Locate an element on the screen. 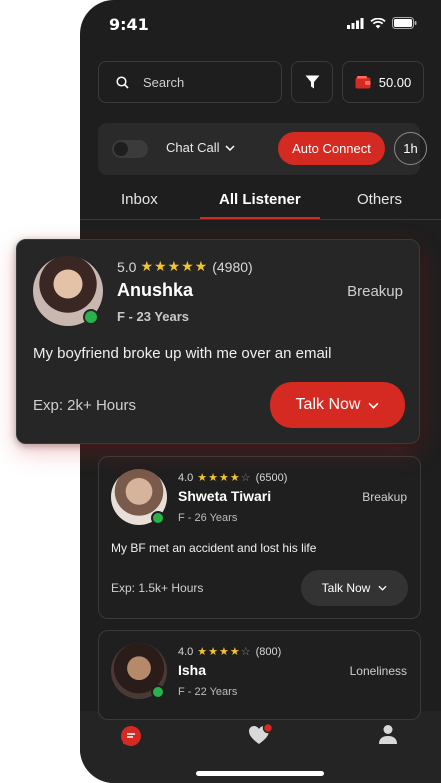 Image resolution: width=441 pixels, height=783 pixels. filter-icon is located at coordinates (312, 82).